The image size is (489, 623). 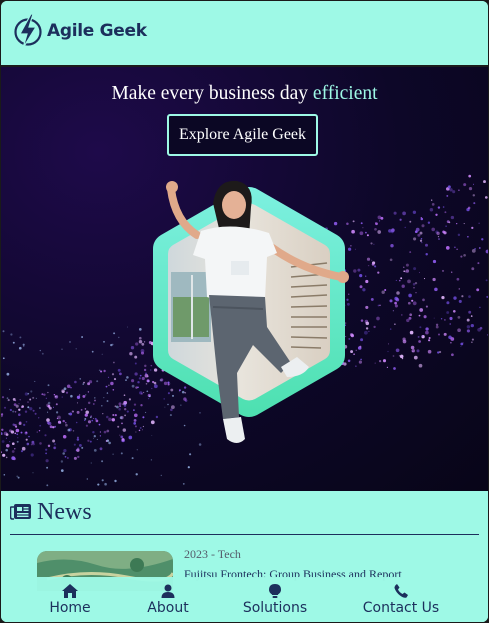 What do you see at coordinates (20, 512) in the screenshot?
I see `newspaper-icon` at bounding box center [20, 512].